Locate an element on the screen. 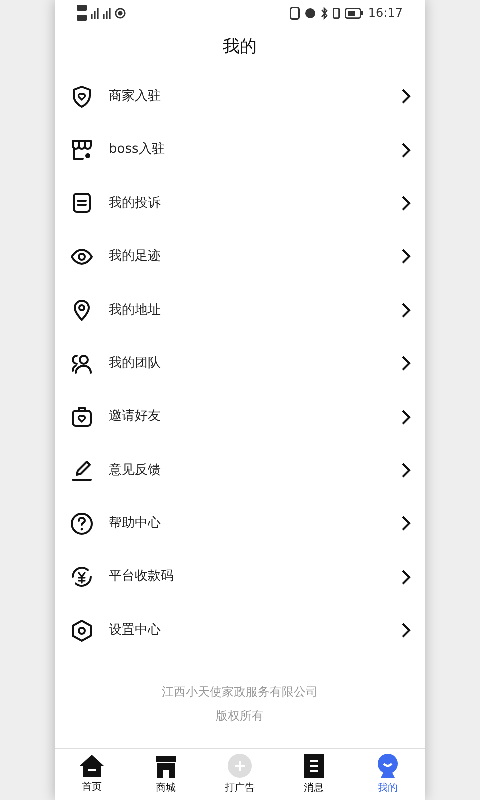  menu-label: 意见反馈 is located at coordinates (135, 471).